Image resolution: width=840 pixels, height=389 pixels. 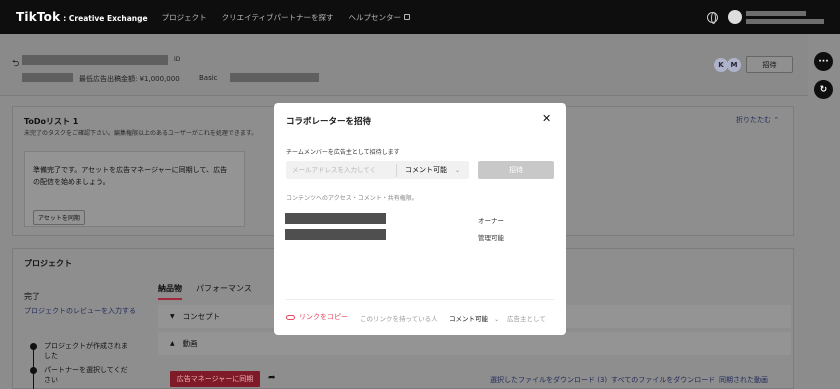 I want to click on brand-name: TikTok, so click(x=38, y=17).